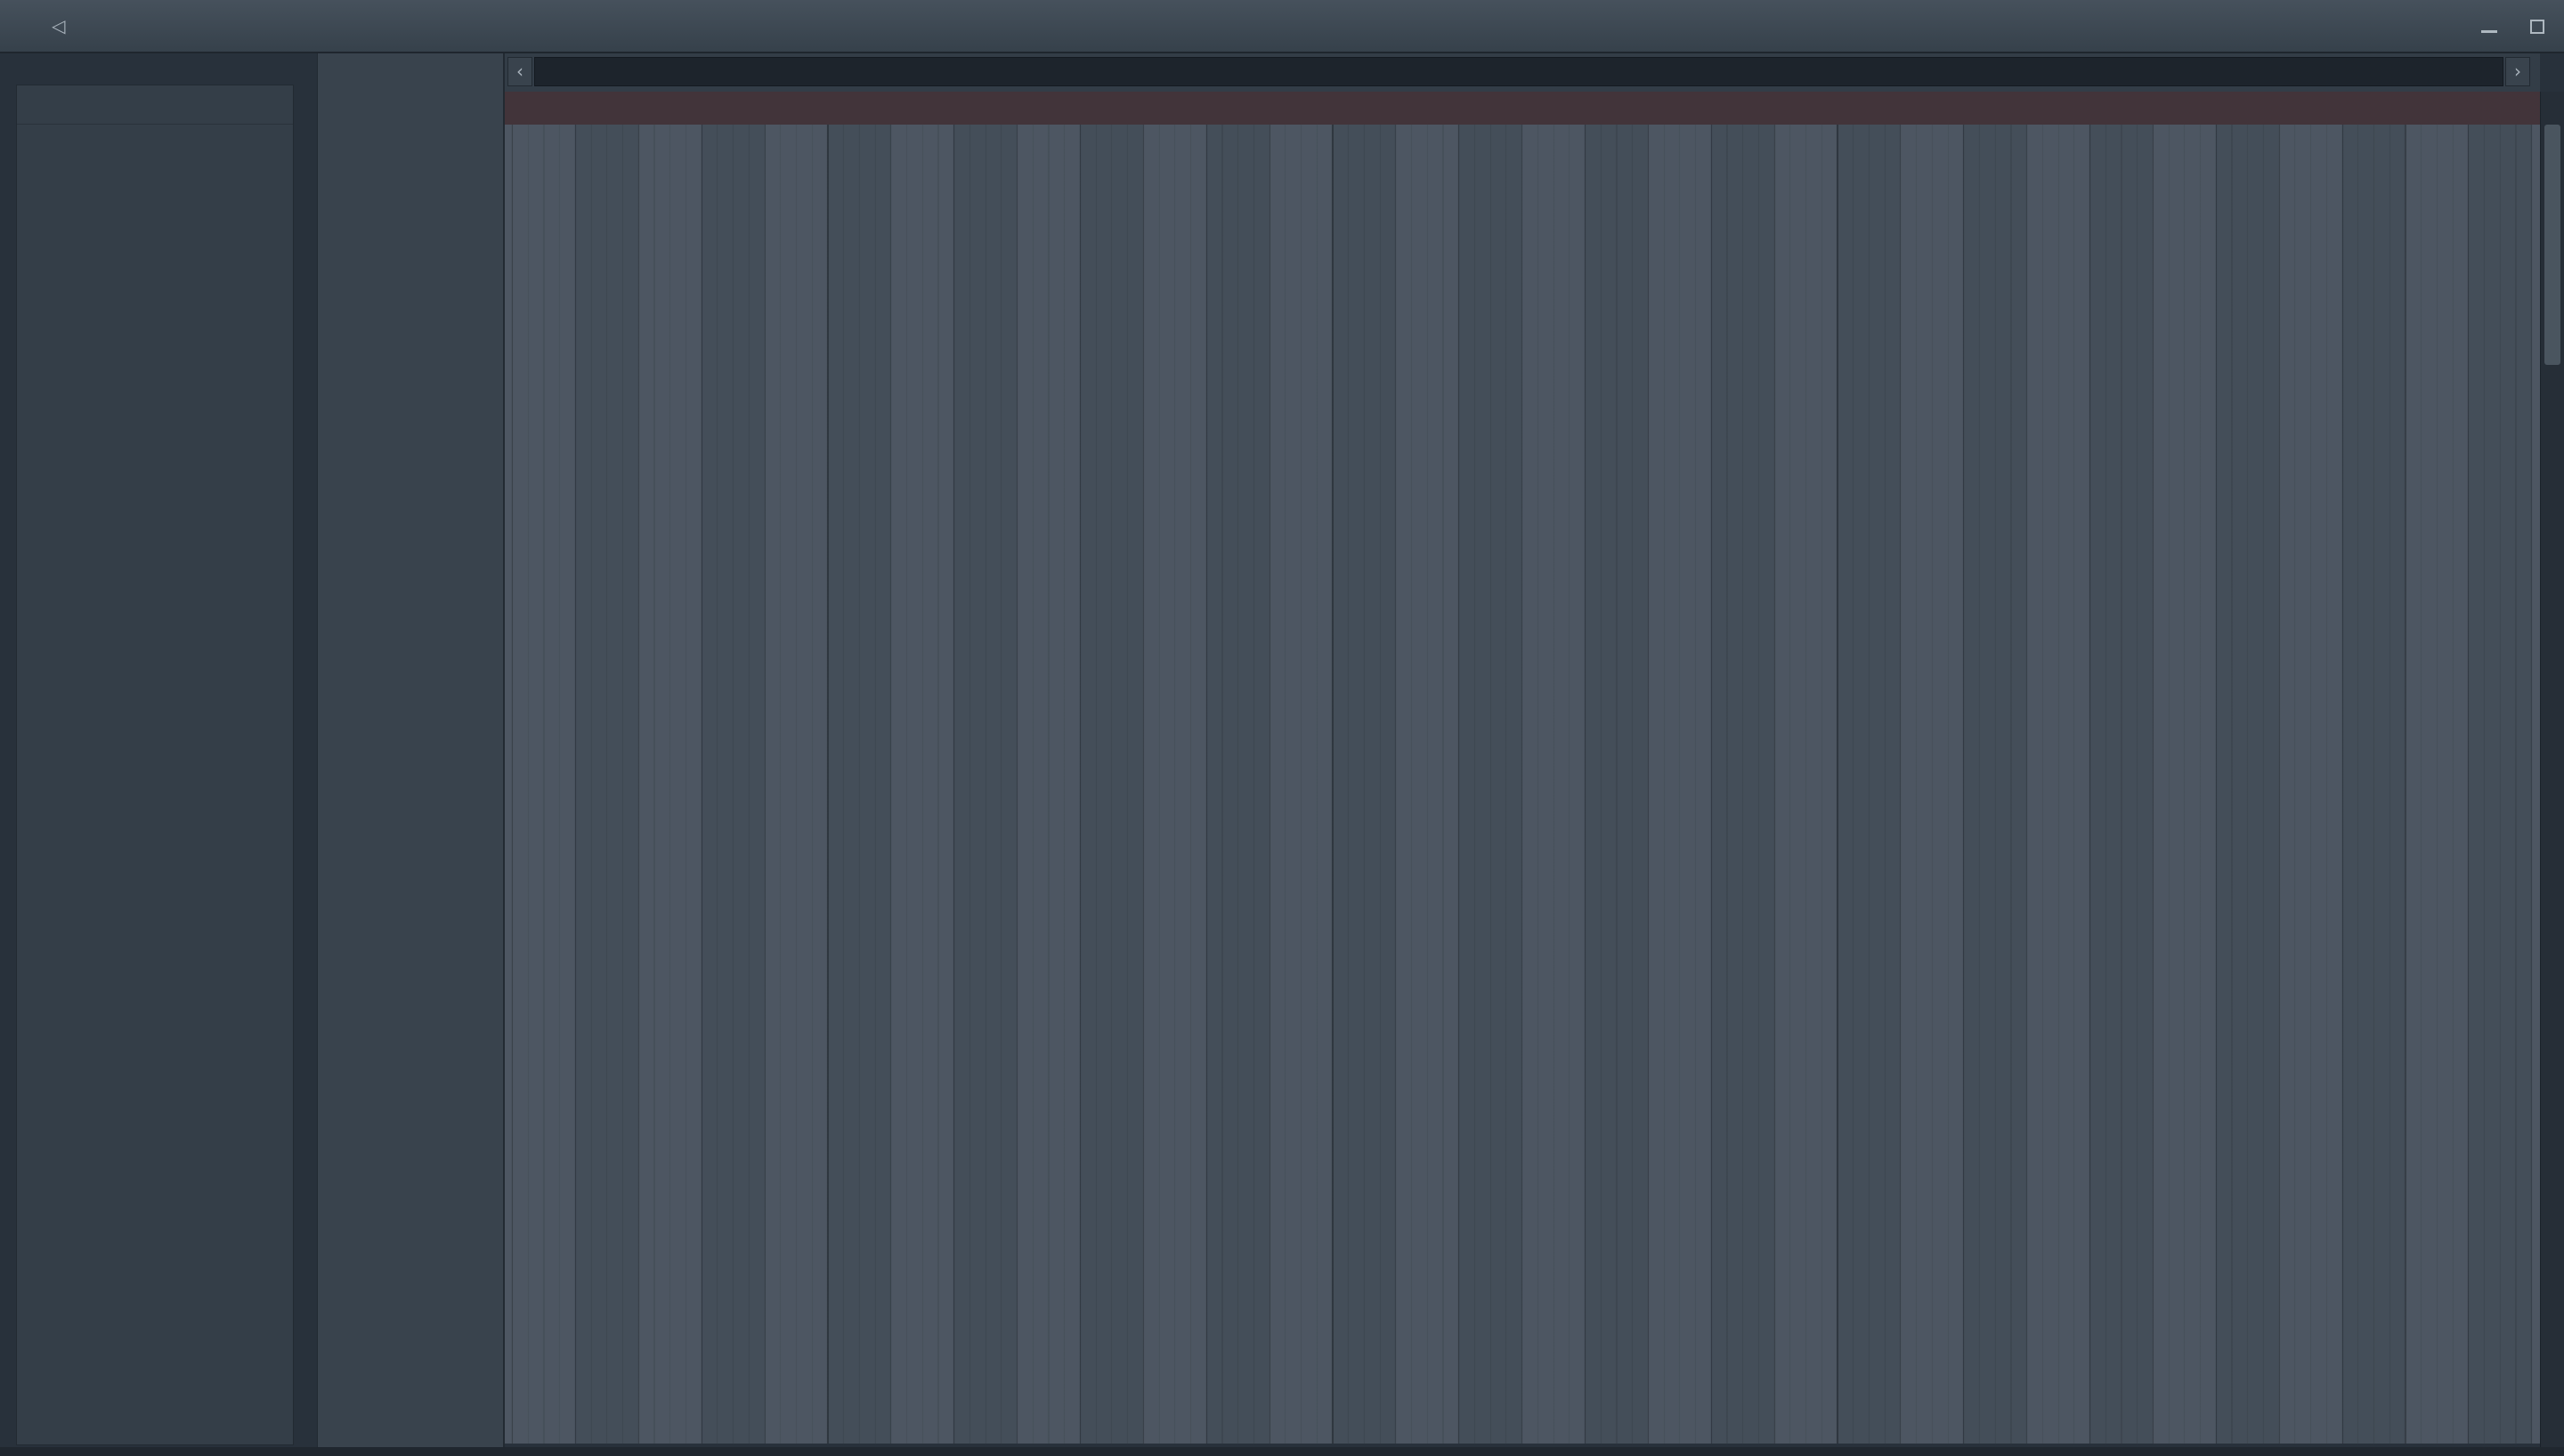 The width and height of the screenshot is (2564, 1456). Describe the element at coordinates (83, 25) in the screenshot. I see `window-title: ◁` at that location.